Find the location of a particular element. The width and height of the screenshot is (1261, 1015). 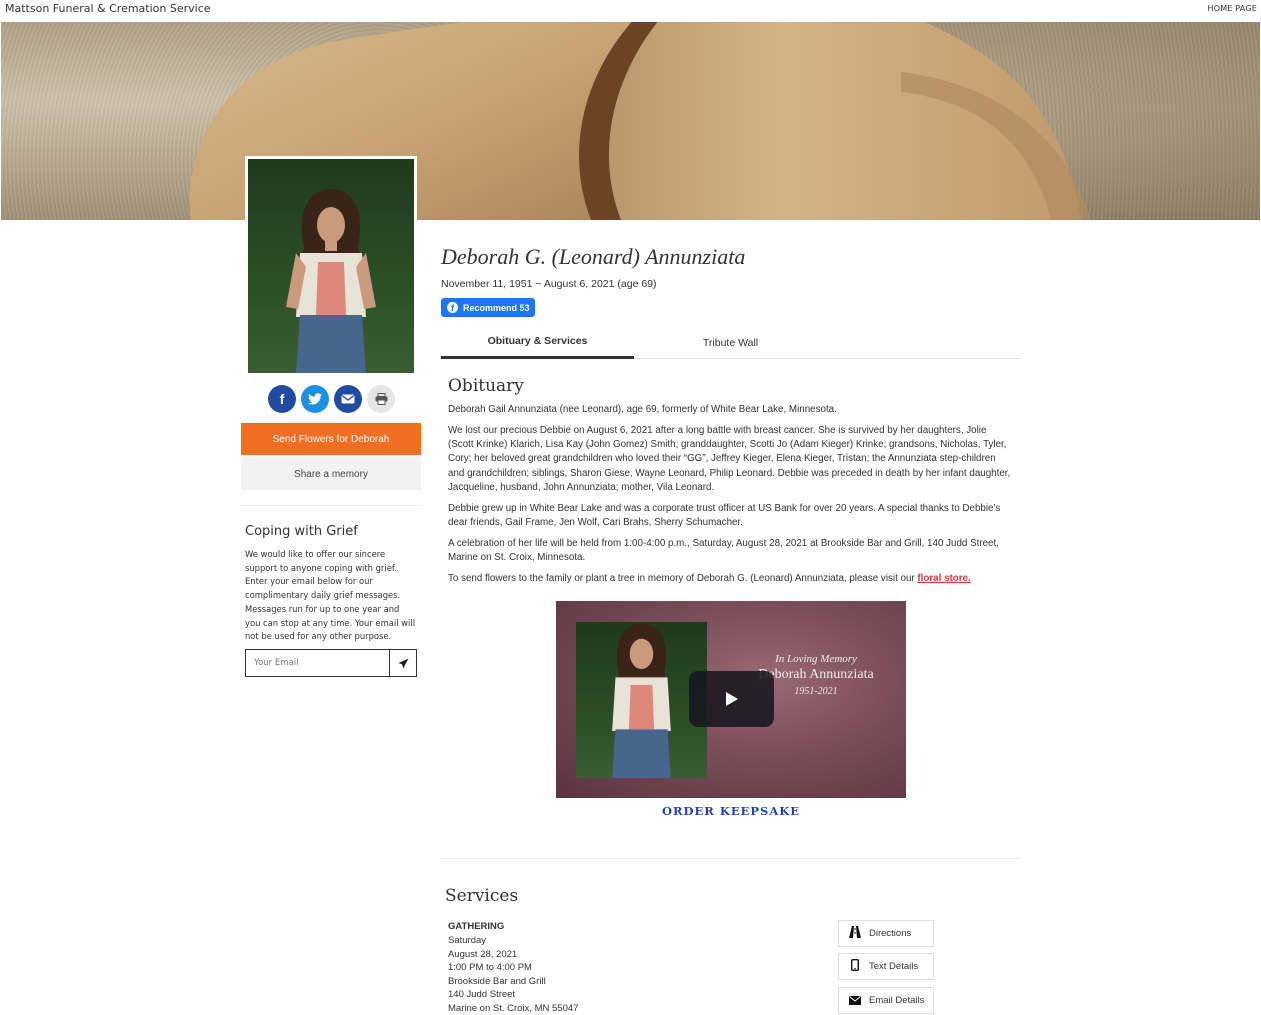

facebook-recommend-button: f Recommend 53 is located at coordinates (488, 307).